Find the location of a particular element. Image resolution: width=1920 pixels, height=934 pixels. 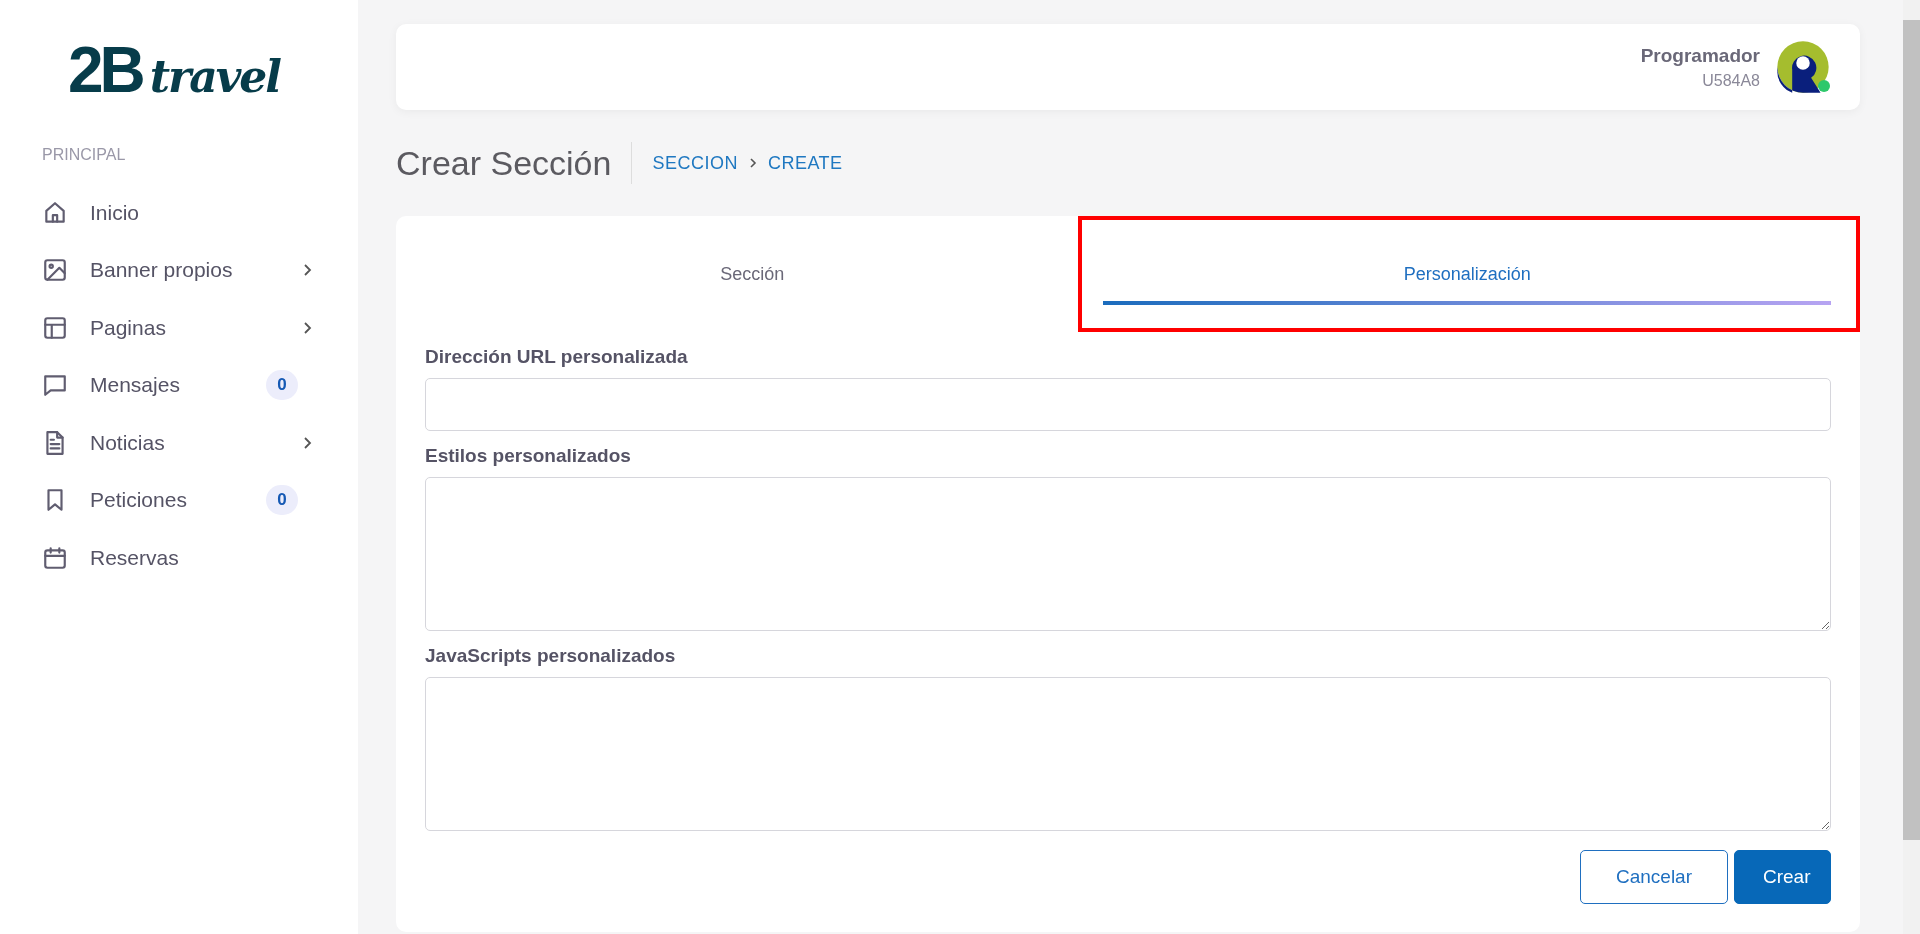

field-label: Estilos personalizados is located at coordinates (528, 456).